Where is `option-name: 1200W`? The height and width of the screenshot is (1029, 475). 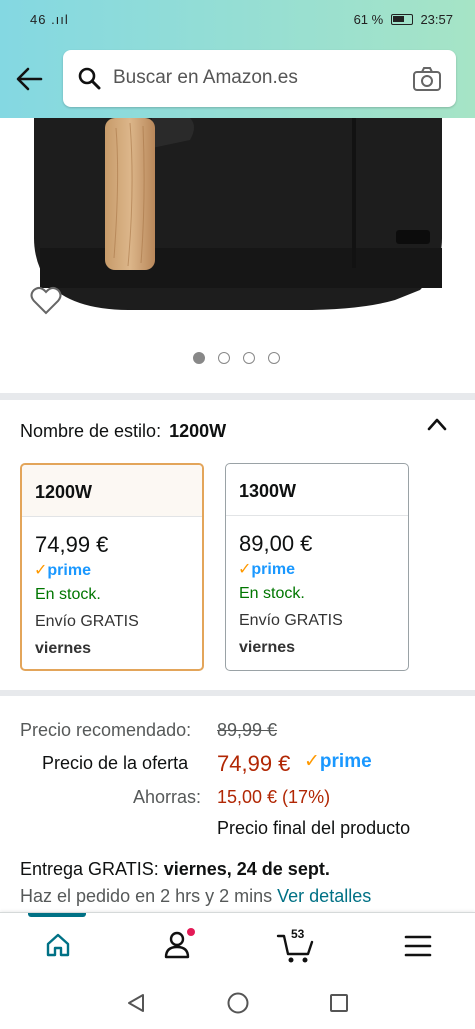
option-name: 1200W is located at coordinates (112, 491).